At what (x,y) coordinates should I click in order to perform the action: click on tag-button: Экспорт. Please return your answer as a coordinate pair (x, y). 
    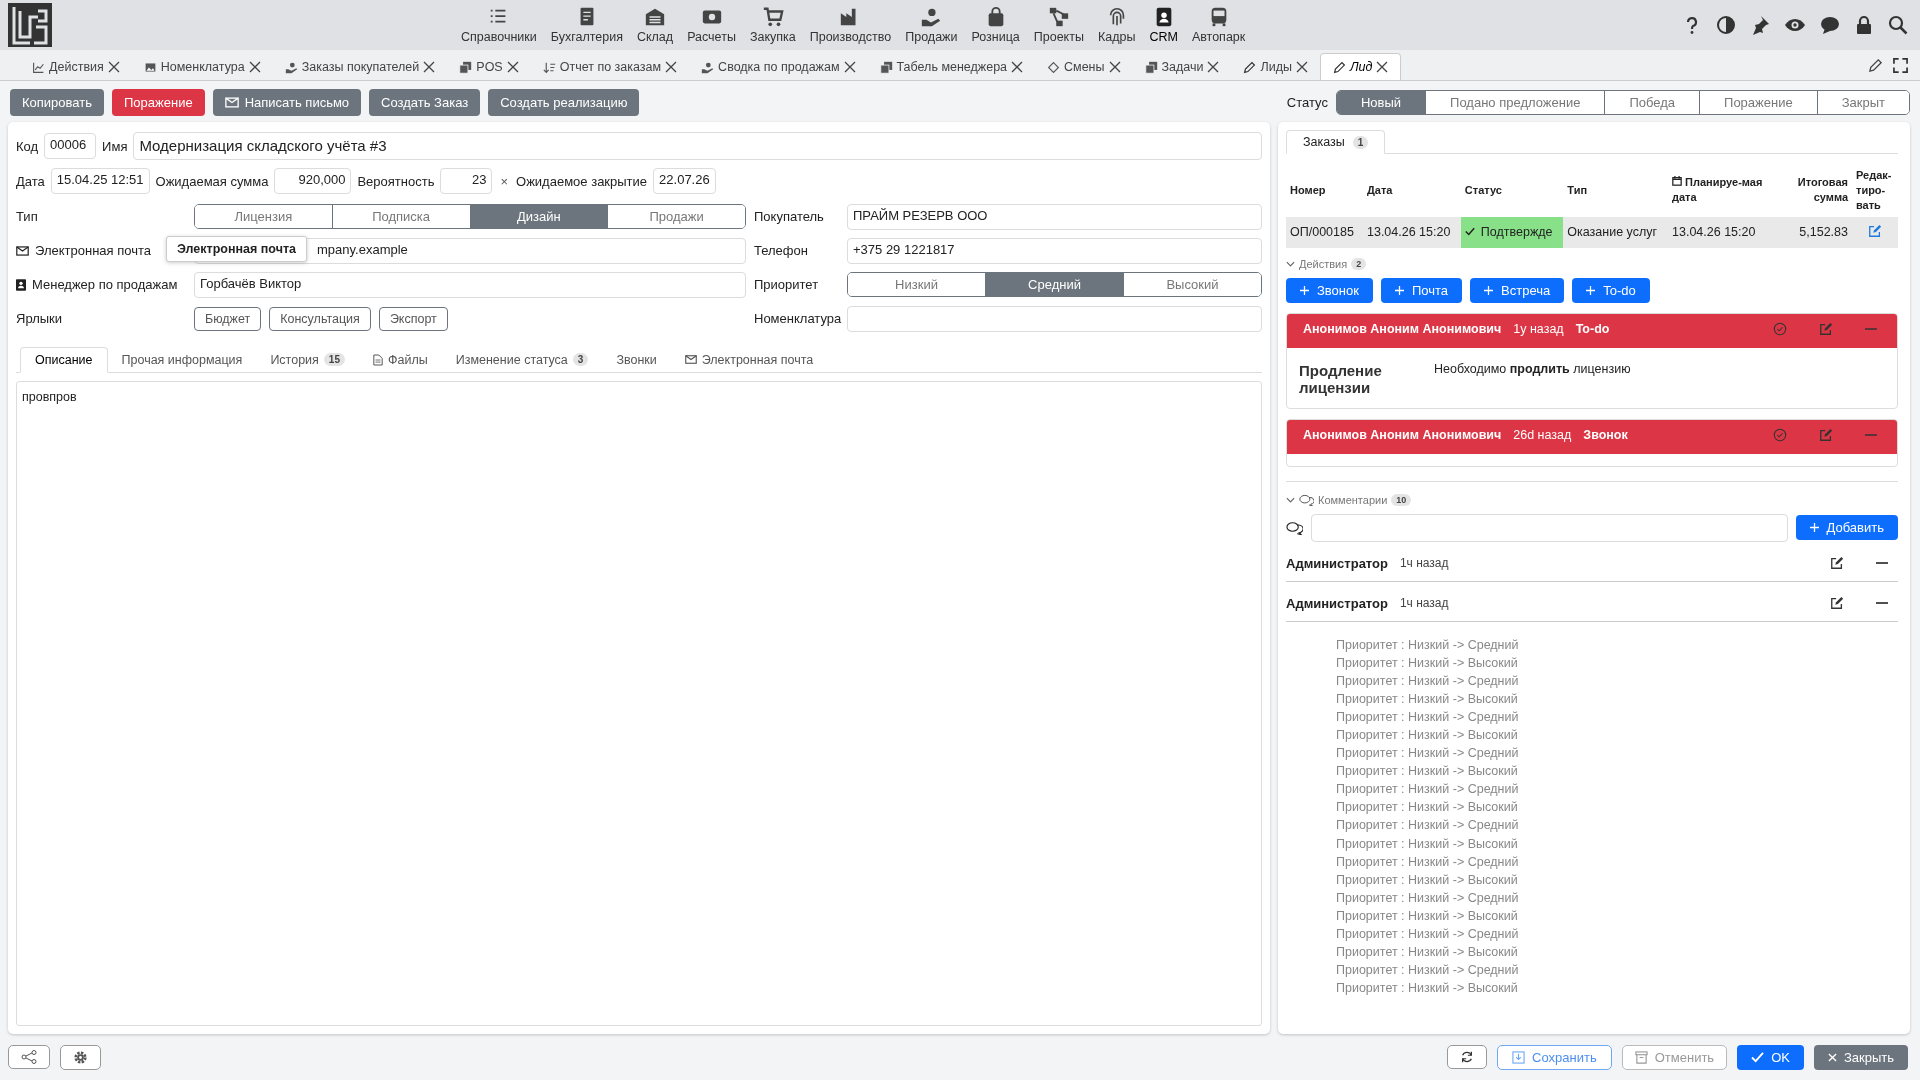
    Looking at the image, I should click on (413, 318).